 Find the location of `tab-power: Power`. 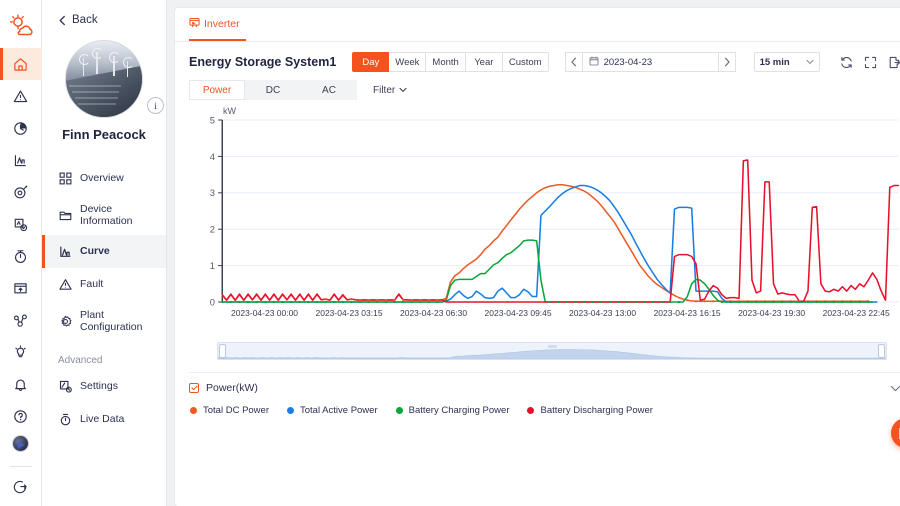

tab-power: Power is located at coordinates (217, 90).